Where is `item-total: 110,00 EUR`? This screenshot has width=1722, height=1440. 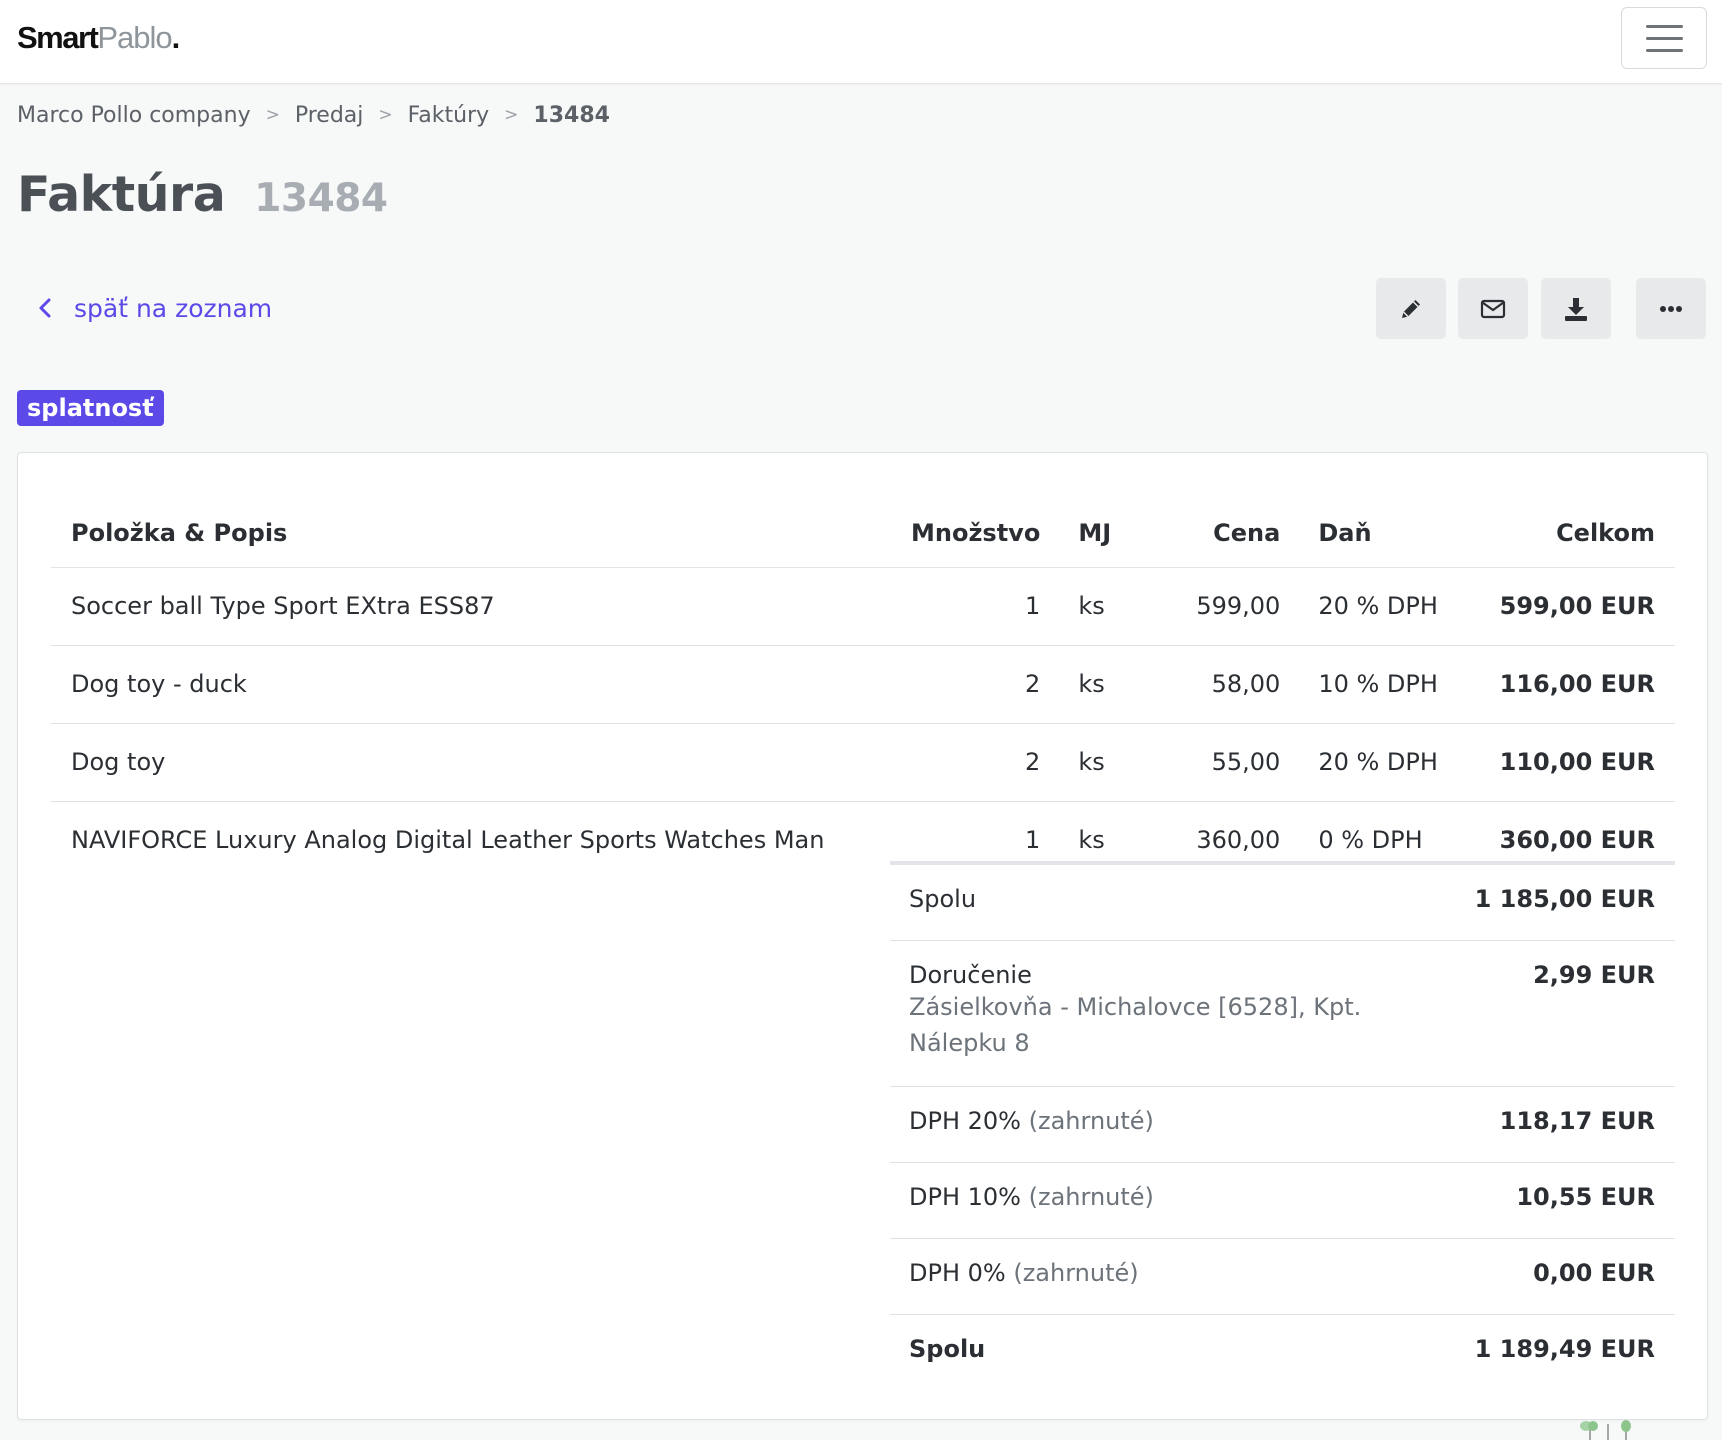
item-total: 110,00 EUR is located at coordinates (1562, 762).